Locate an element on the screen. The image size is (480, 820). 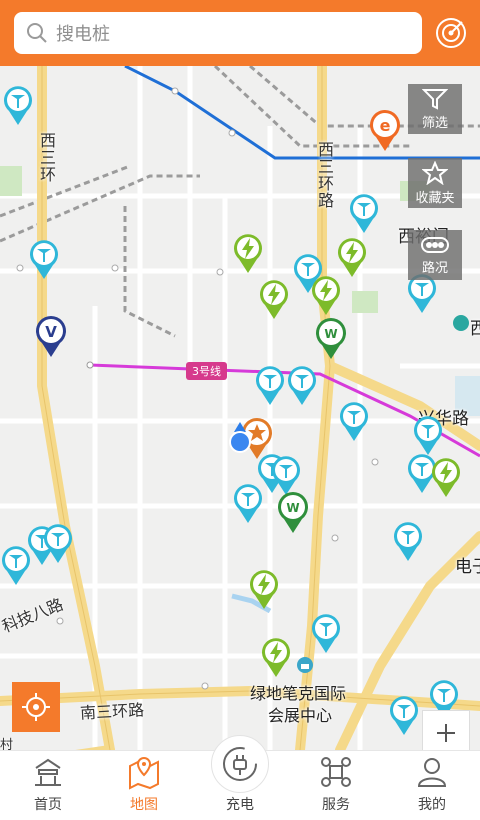
map-icon is located at coordinates (144, 773).